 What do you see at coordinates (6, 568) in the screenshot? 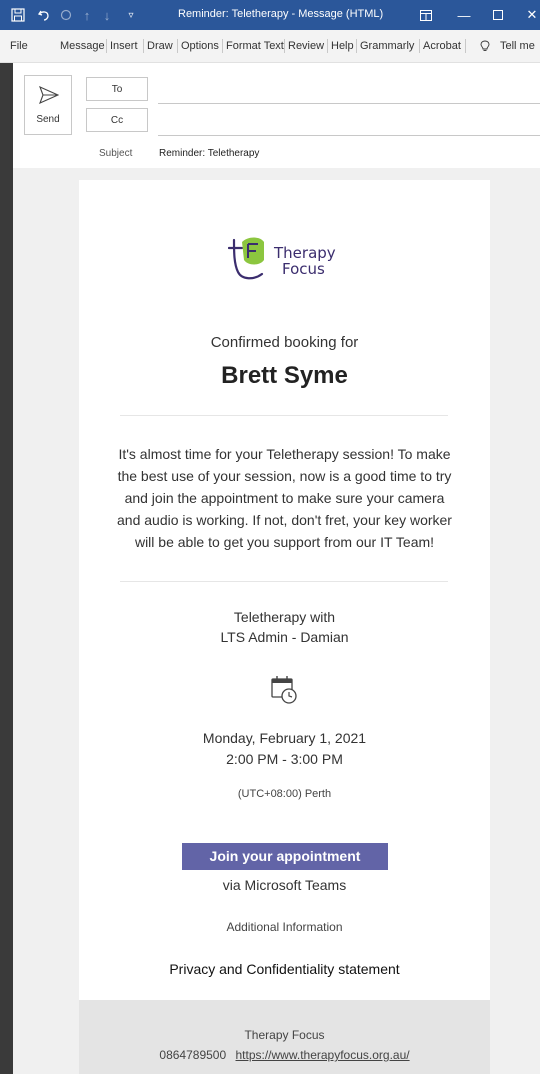
I see `window-border` at bounding box center [6, 568].